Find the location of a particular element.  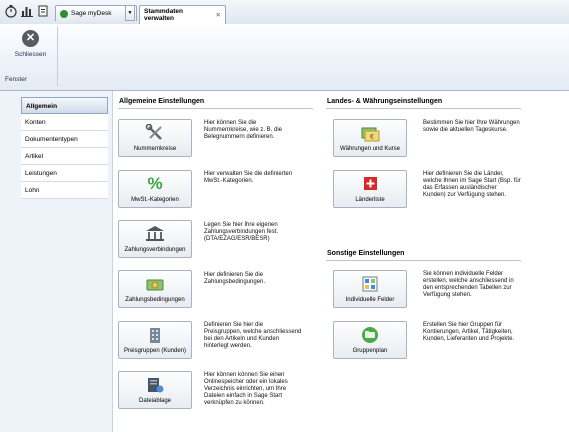

gruppenplan-button: Gruppenplan is located at coordinates (370, 340).